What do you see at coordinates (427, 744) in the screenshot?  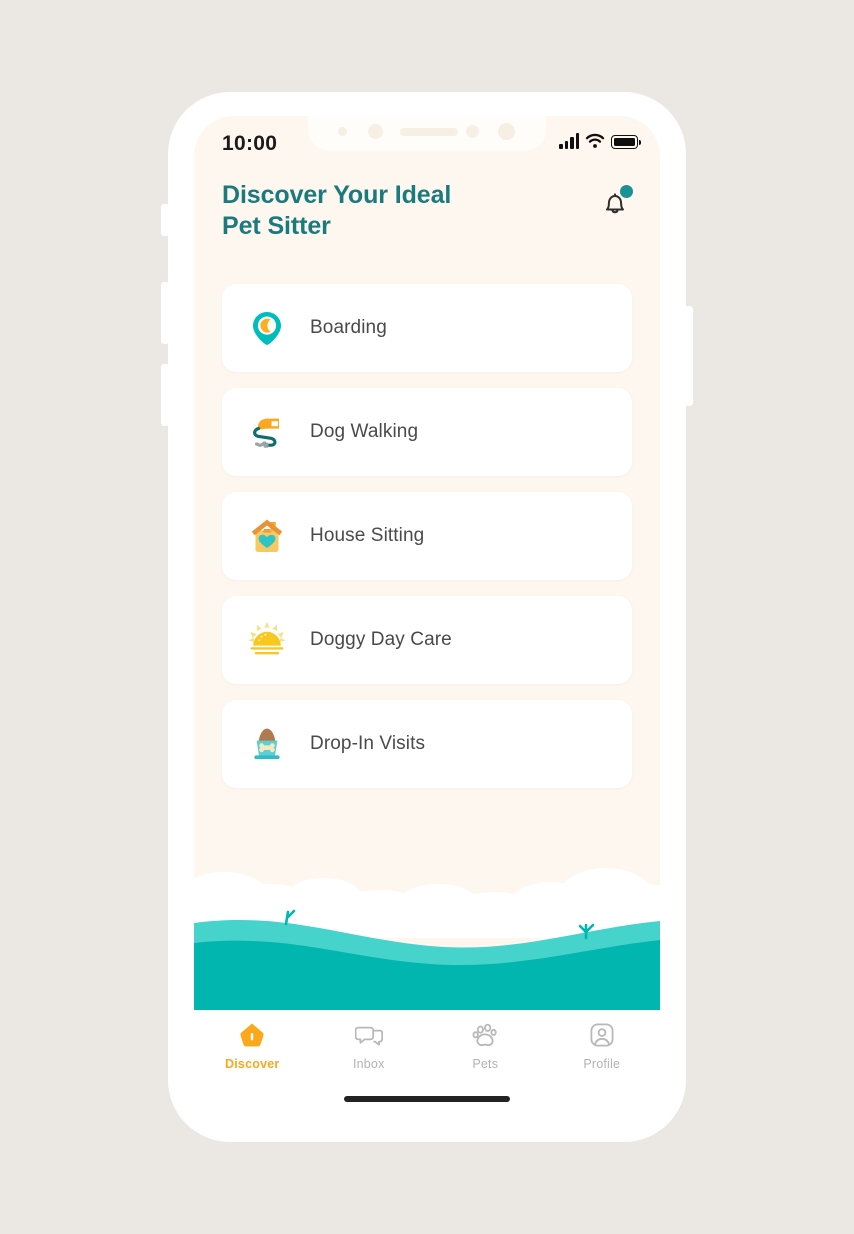 I see `service-card-drop-in-visits: Drop-In Visits` at bounding box center [427, 744].